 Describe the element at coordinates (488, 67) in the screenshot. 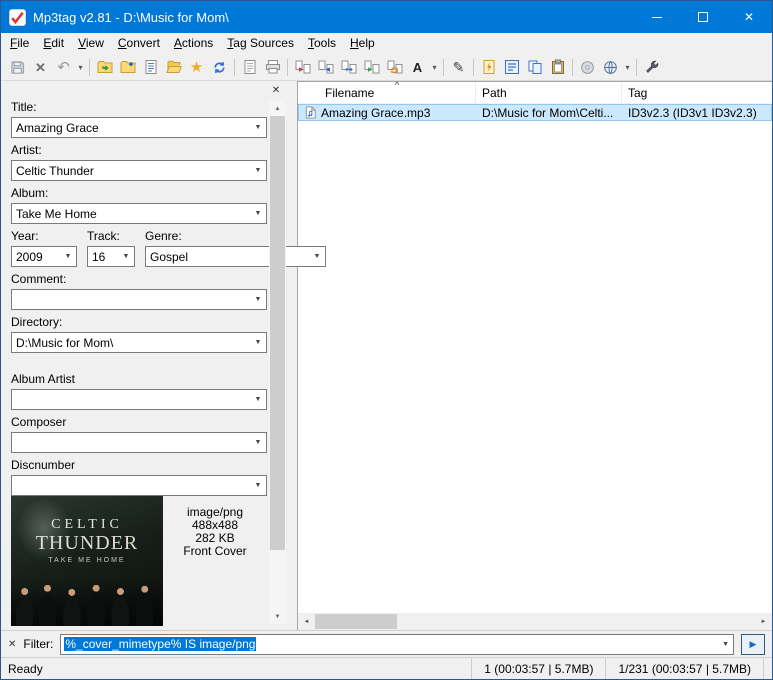

I see `quick-actions-button` at that location.